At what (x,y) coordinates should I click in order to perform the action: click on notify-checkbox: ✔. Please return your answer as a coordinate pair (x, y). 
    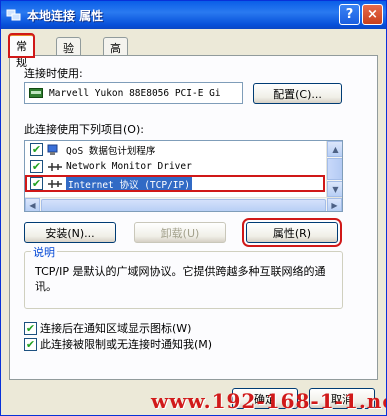
    Looking at the image, I should click on (30, 344).